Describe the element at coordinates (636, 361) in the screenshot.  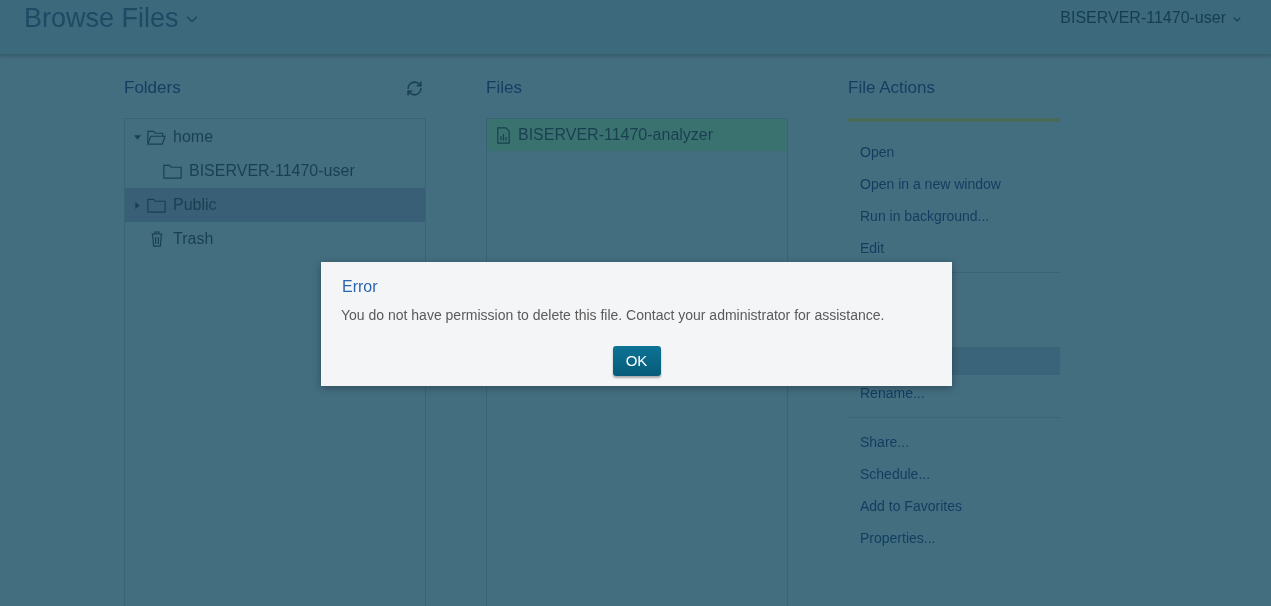
I see `ok-button: OK` at that location.